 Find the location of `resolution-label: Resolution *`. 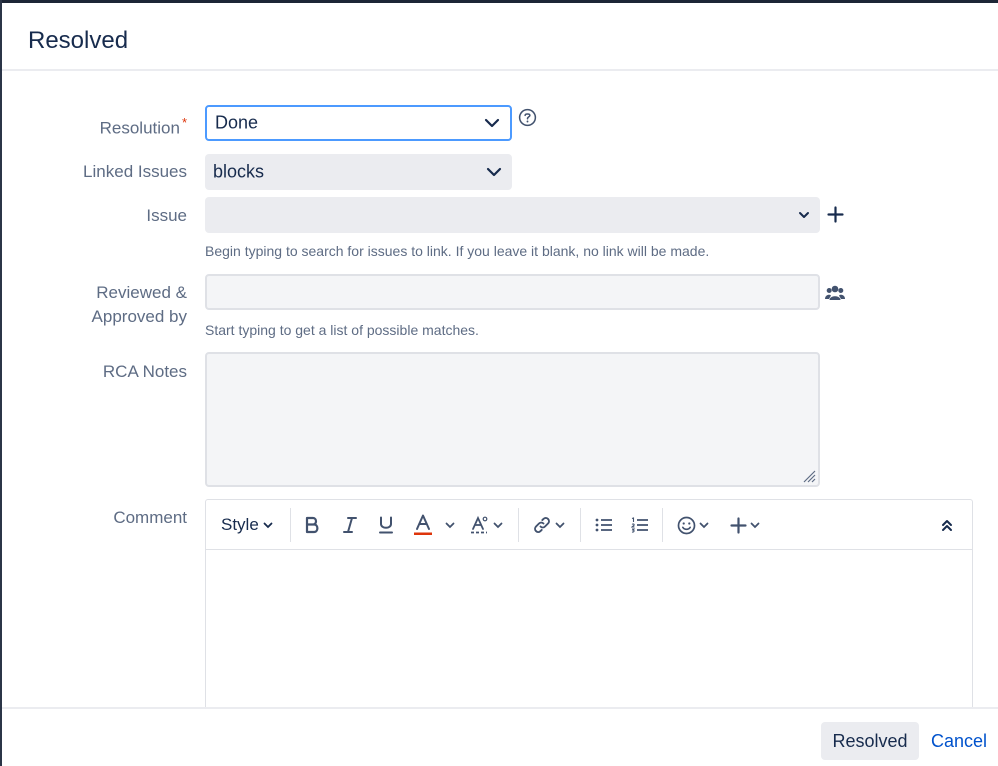

resolution-label: Resolution * is located at coordinates (143, 126).